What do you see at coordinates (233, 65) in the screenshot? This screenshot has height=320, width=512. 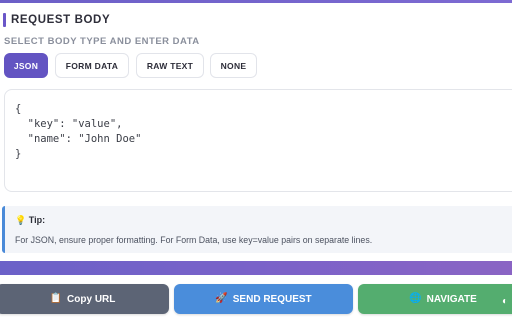 I see `body-type-none-button: NONE` at bounding box center [233, 65].